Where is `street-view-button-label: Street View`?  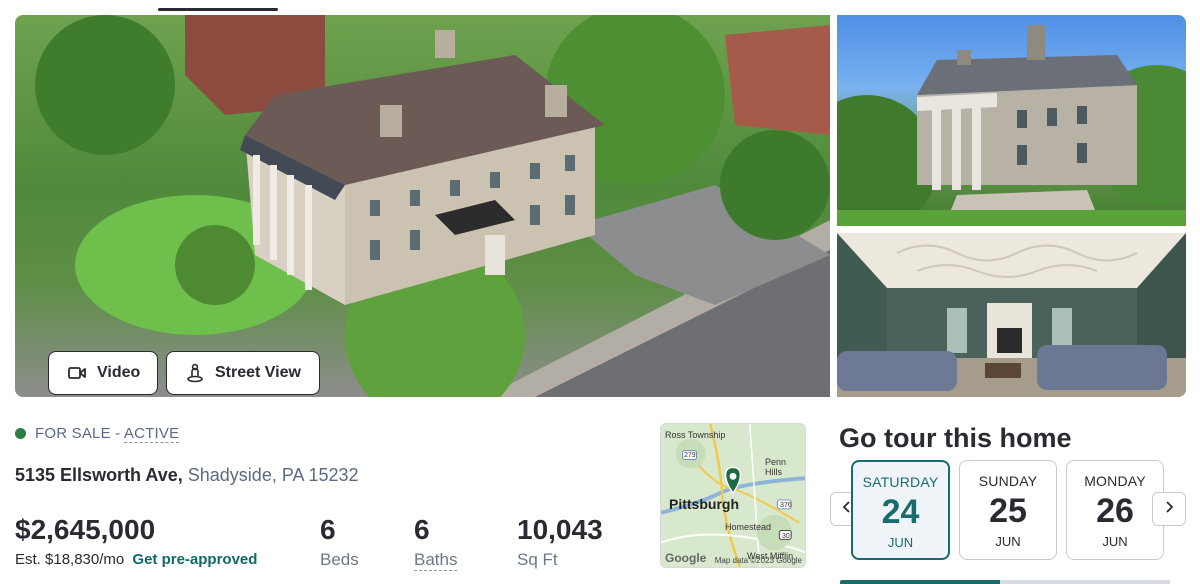
street-view-button-label: Street View is located at coordinates (258, 372).